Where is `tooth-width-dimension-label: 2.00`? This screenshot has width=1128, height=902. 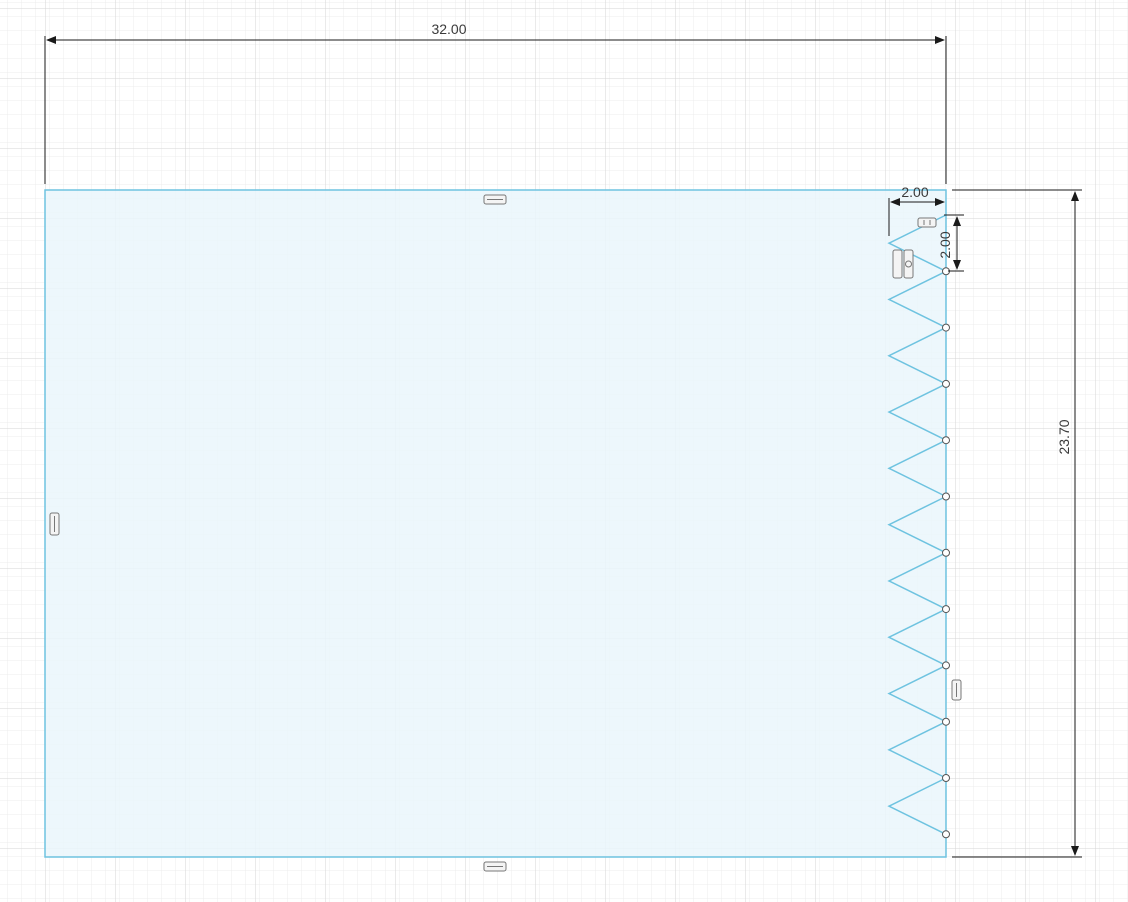 tooth-width-dimension-label: 2.00 is located at coordinates (914, 192).